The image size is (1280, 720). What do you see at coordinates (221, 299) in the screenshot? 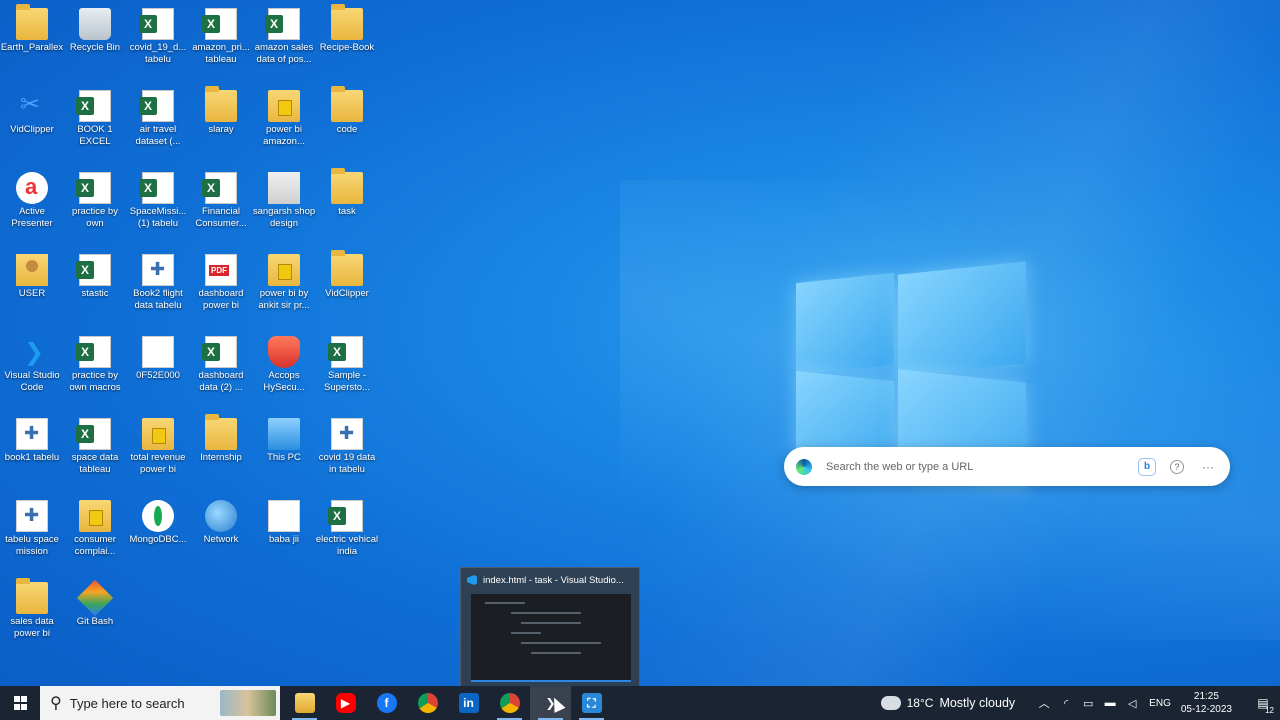
I see `desktop-icon-label: dashboard power bi` at bounding box center [221, 299].